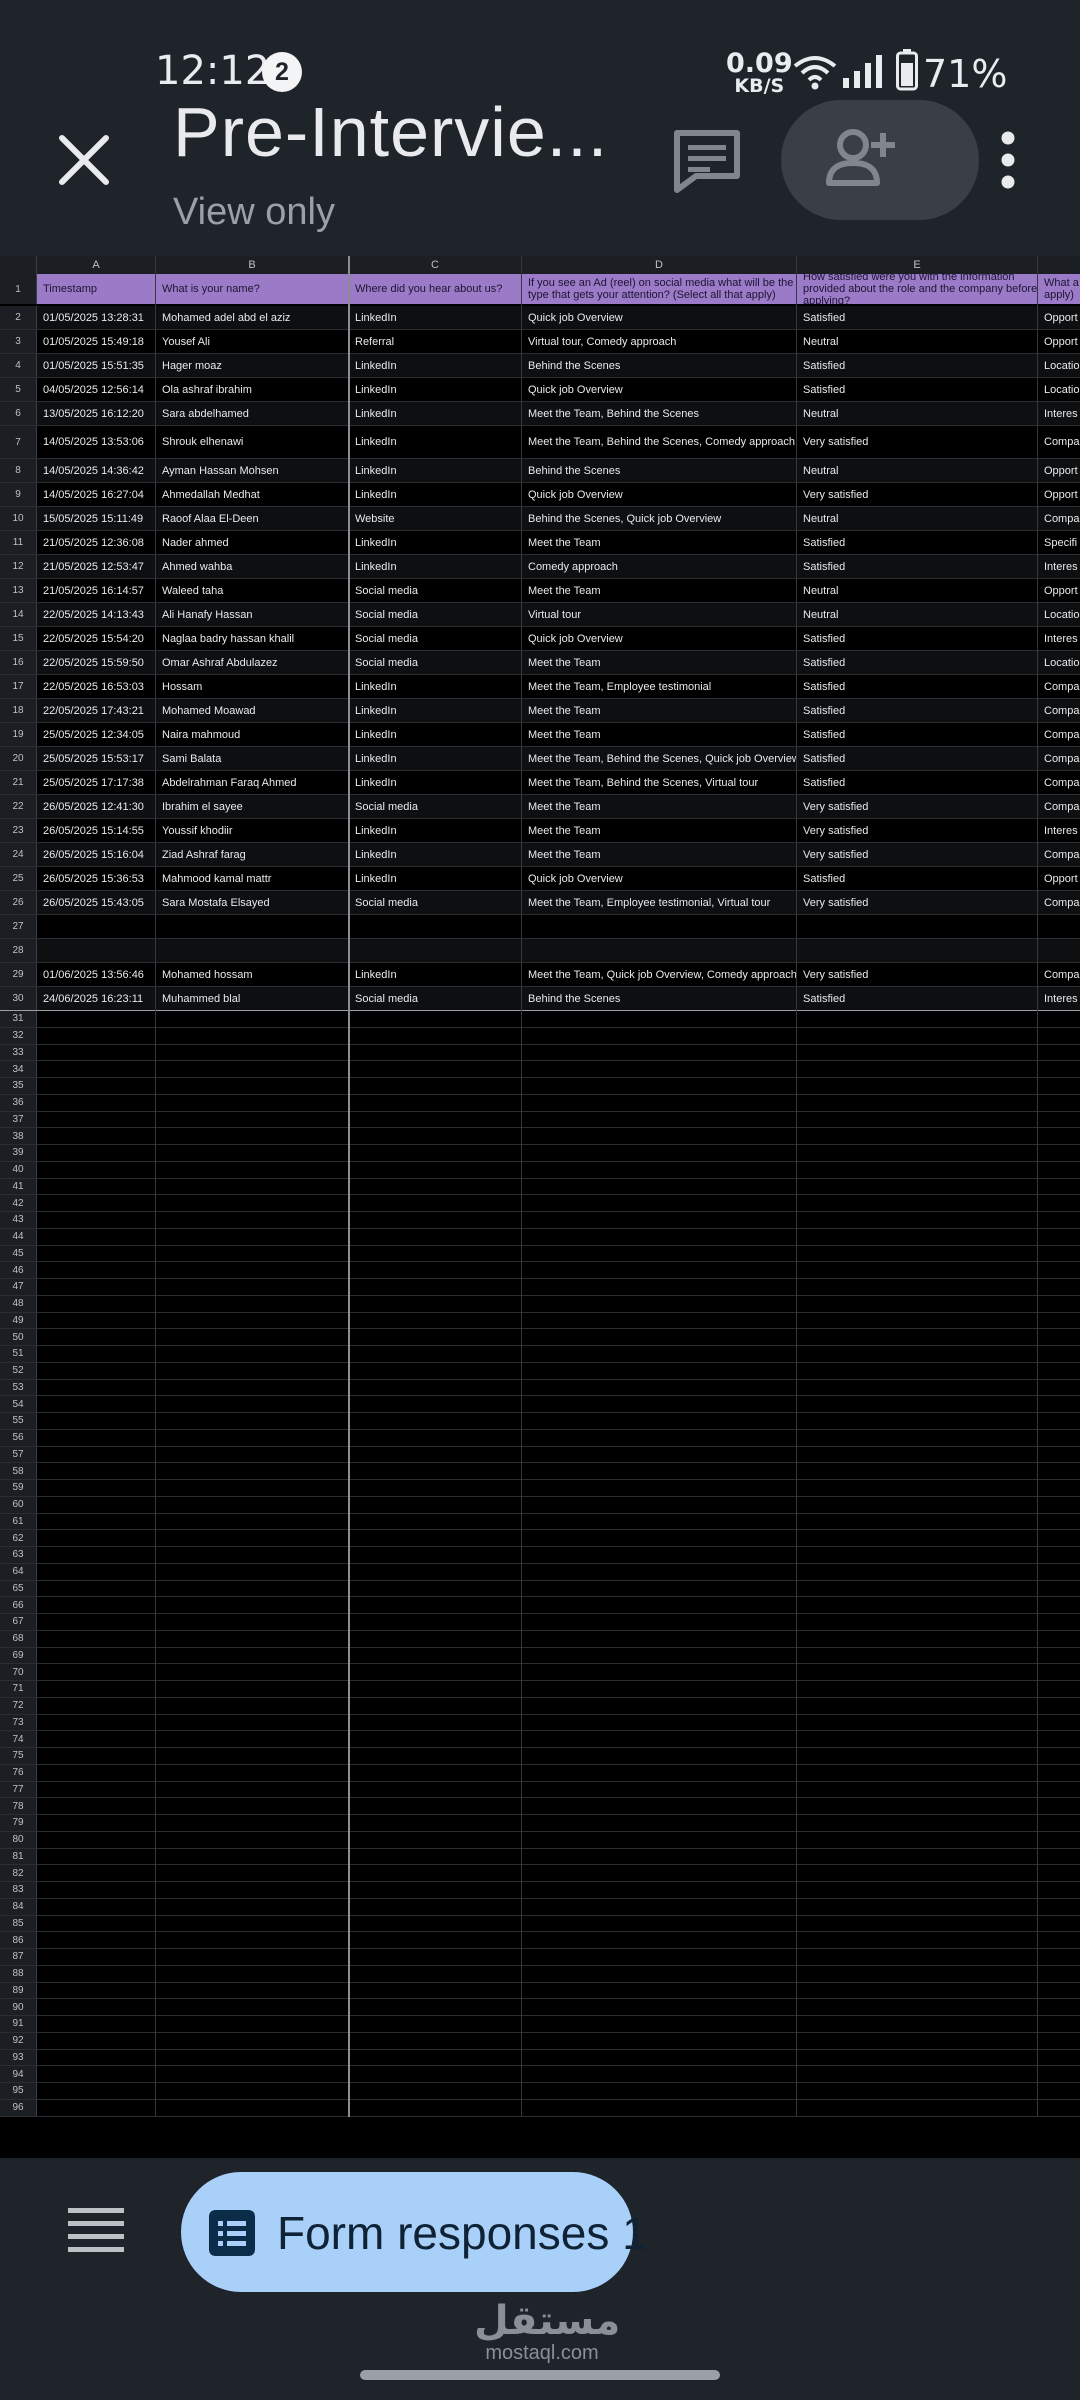  I want to click on table-row: 83, so click(540, 1890).